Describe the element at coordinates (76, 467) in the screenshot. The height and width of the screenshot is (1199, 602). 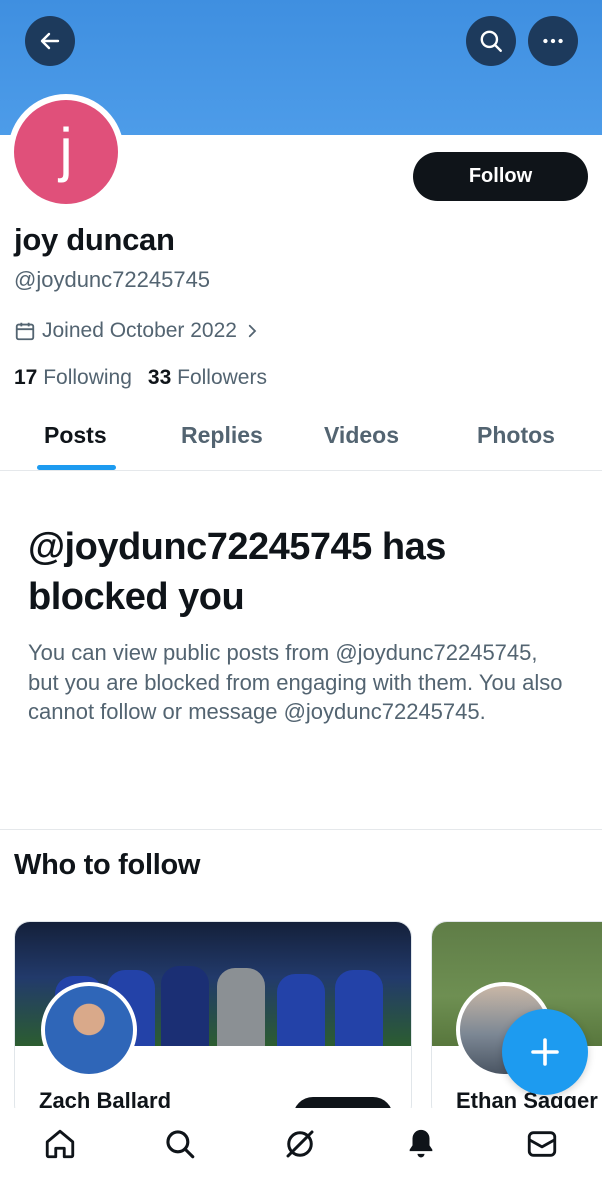
I see `active-tab-indicator` at that location.